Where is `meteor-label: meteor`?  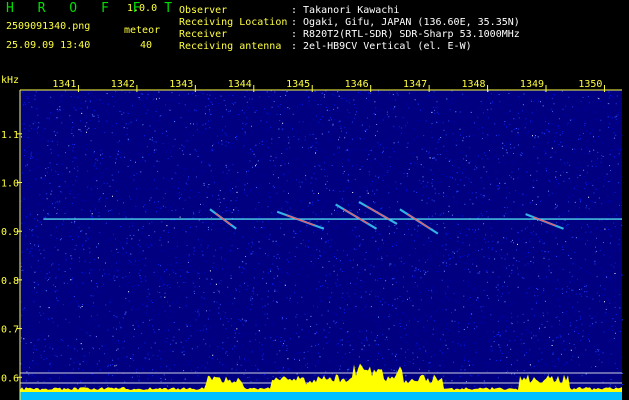
meteor-label: meteor is located at coordinates (142, 30).